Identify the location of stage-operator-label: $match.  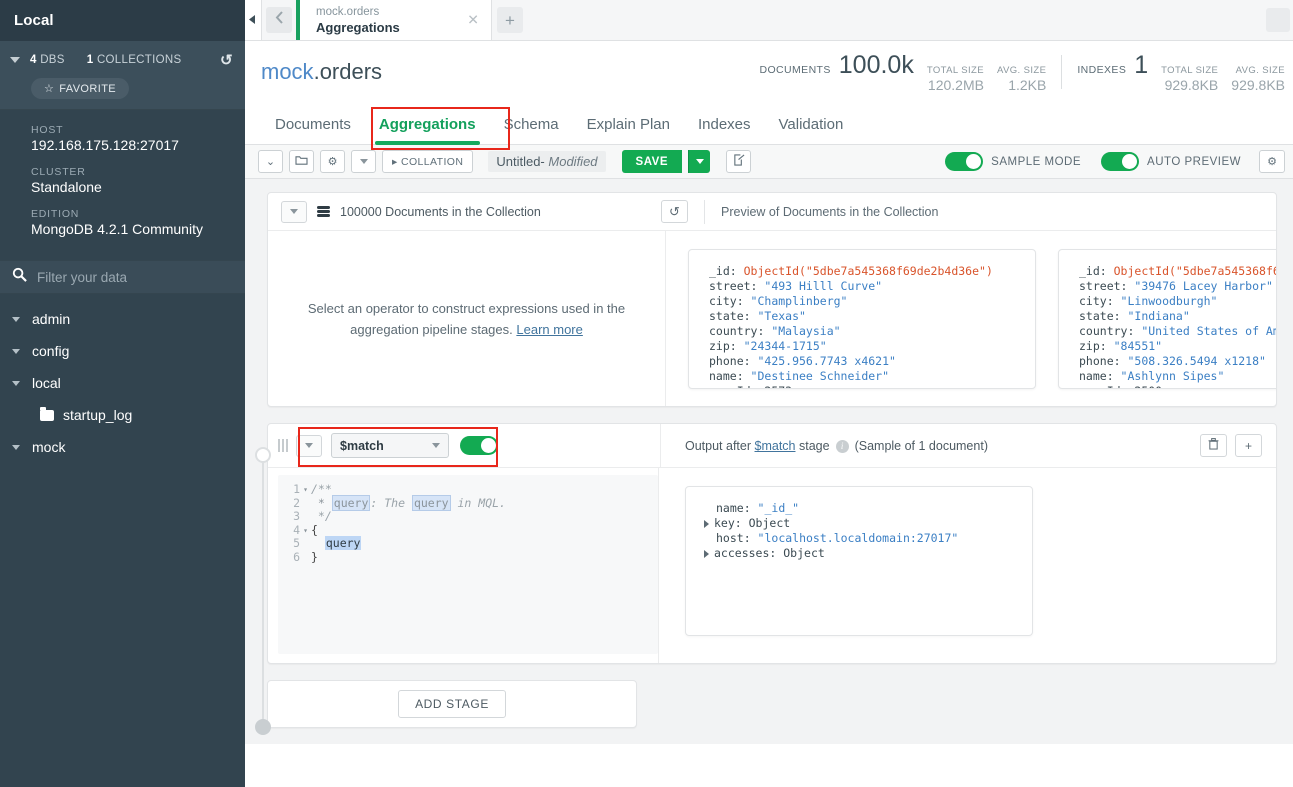
(362, 445).